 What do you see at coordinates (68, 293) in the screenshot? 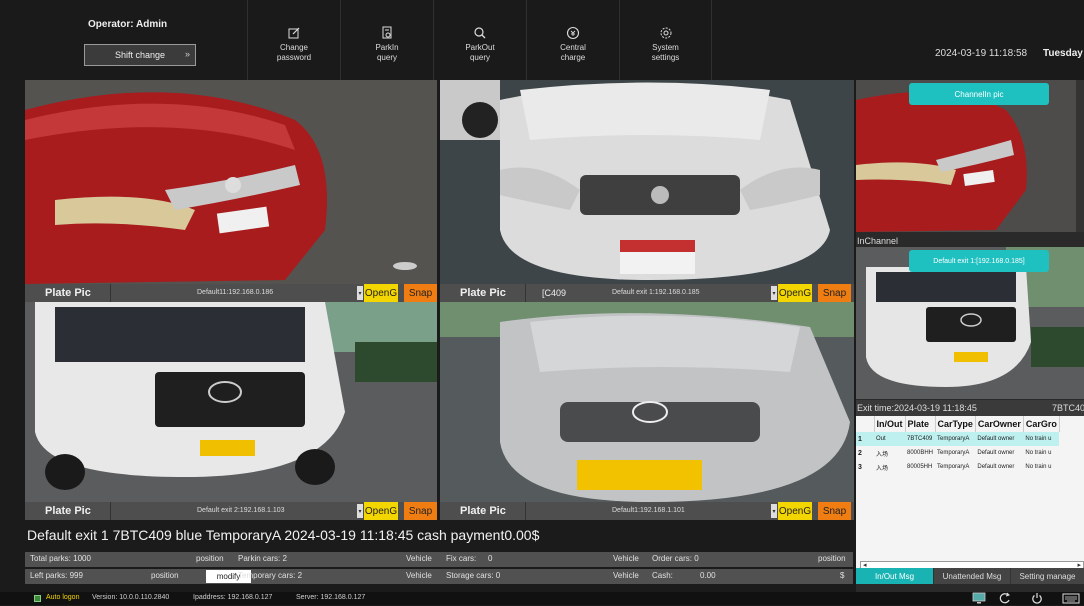
I see `camera-1-plate-label: Plate Pic` at bounding box center [68, 293].